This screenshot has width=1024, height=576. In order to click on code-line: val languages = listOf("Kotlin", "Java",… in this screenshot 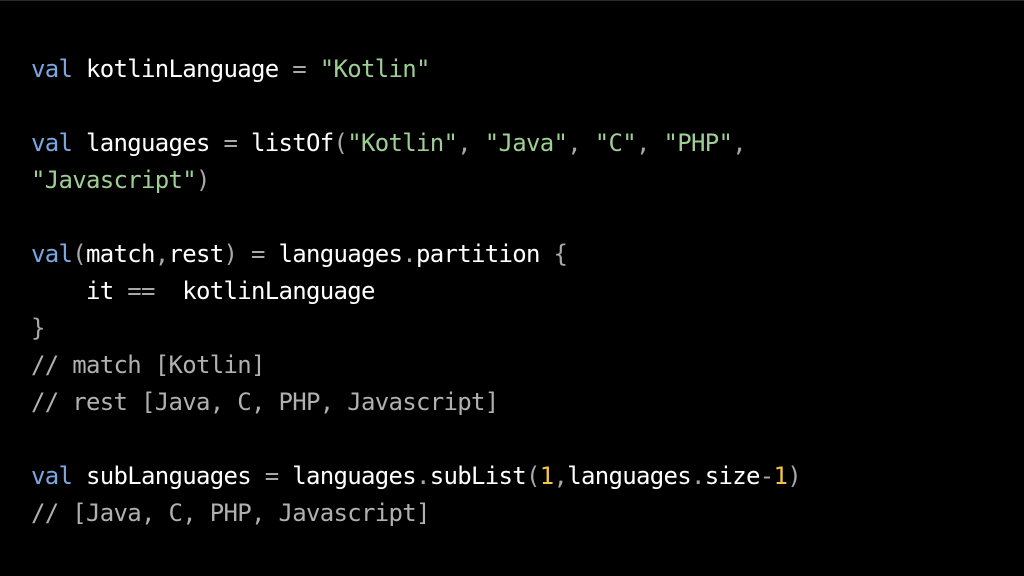, I will do `click(416, 143)`.